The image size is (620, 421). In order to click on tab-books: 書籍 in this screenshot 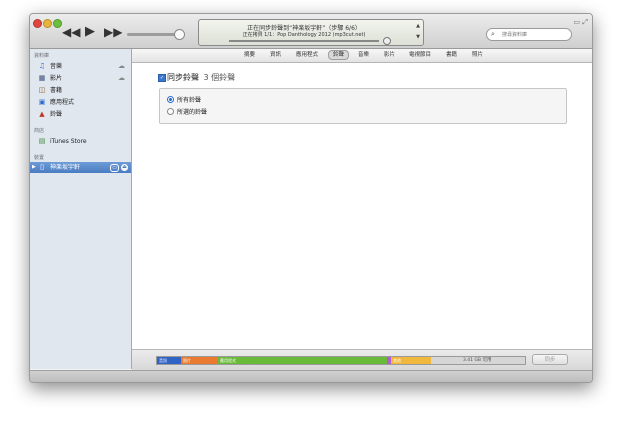, I will do `click(451, 55)`.